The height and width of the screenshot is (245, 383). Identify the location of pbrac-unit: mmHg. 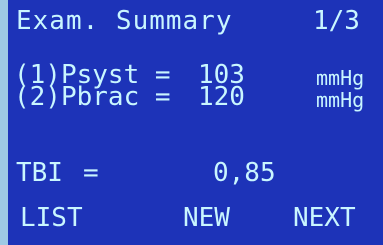
(340, 100).